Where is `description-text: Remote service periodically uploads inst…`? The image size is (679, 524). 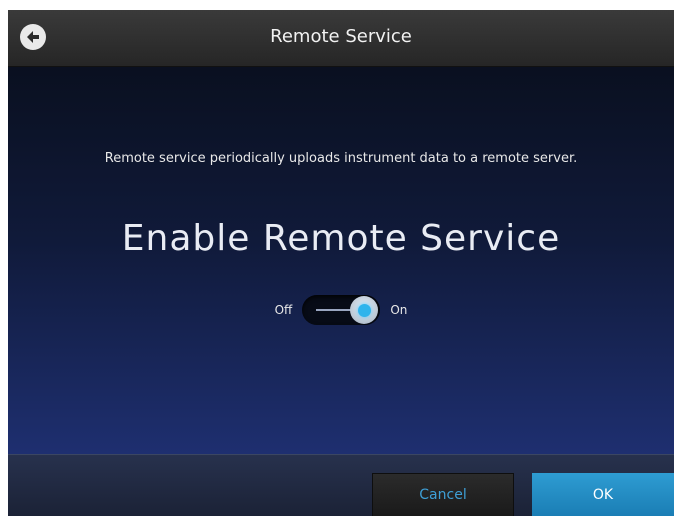
description-text: Remote service periodically uploads inst… is located at coordinates (341, 158).